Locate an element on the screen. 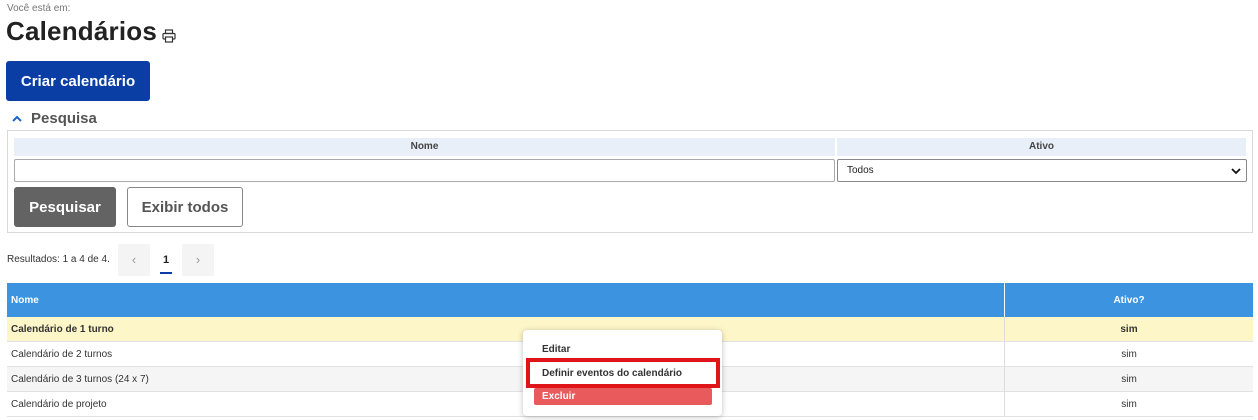  column-header-nome: Nome is located at coordinates (506, 300).